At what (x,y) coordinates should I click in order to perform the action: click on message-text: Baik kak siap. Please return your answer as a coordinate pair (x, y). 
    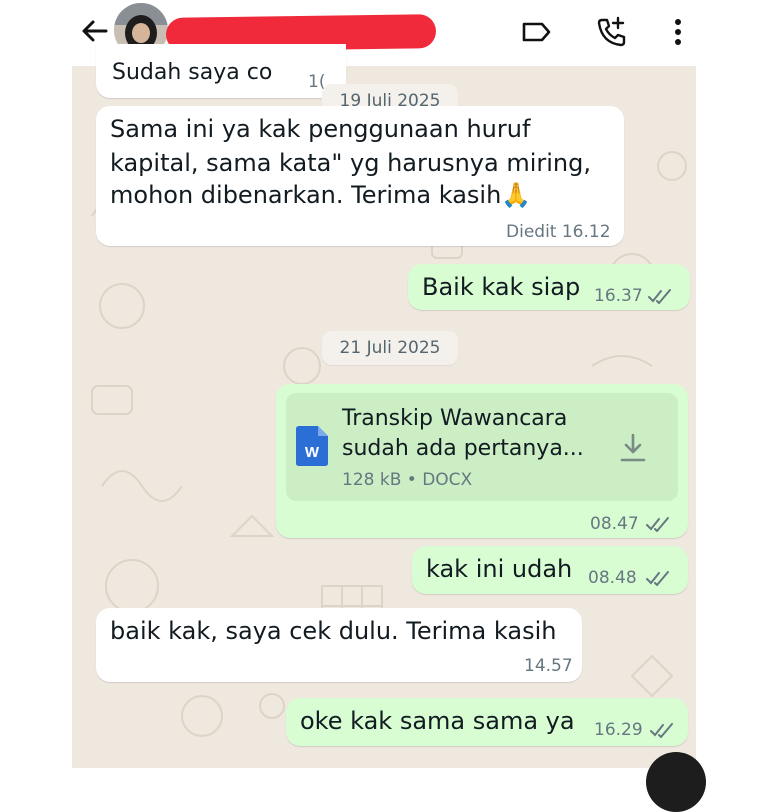
    Looking at the image, I should click on (501, 287).